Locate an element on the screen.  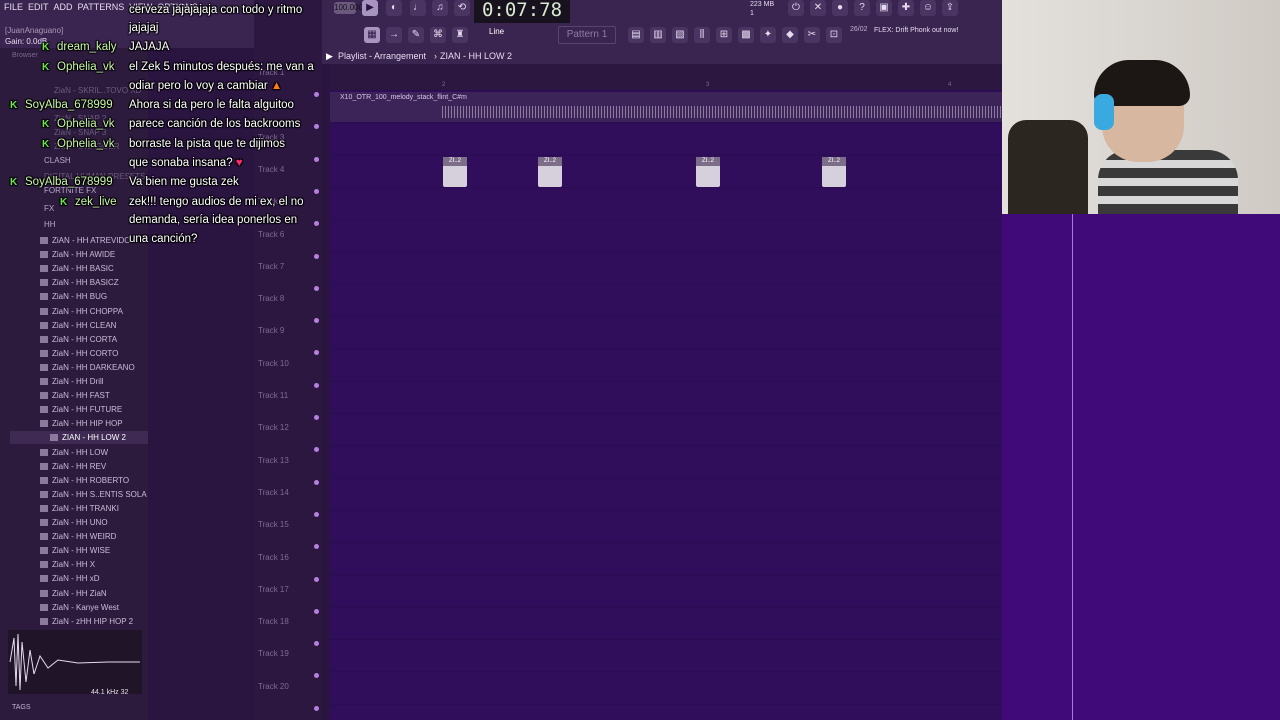
draw-icon: ✎ is located at coordinates (416, 35).